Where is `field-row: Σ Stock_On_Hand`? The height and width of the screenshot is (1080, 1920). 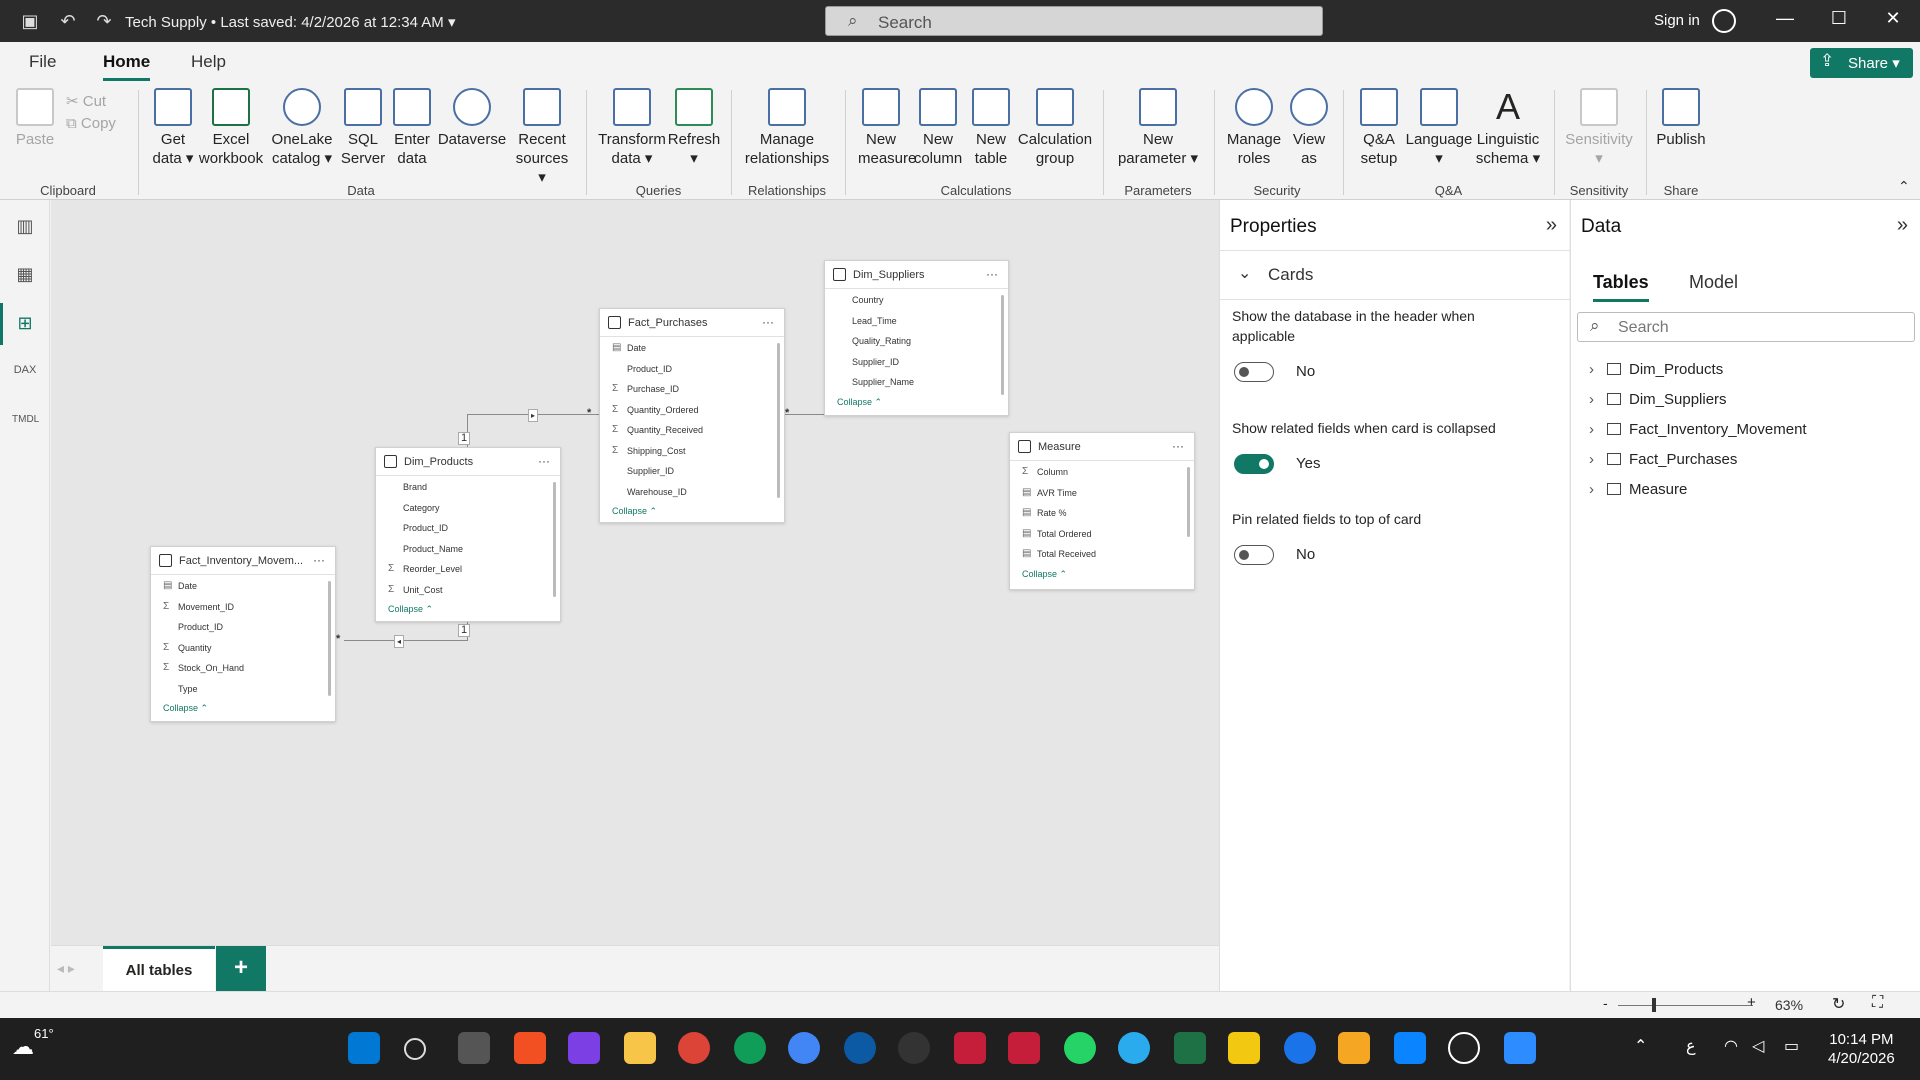 field-row: Σ Stock_On_Hand is located at coordinates (243, 667).